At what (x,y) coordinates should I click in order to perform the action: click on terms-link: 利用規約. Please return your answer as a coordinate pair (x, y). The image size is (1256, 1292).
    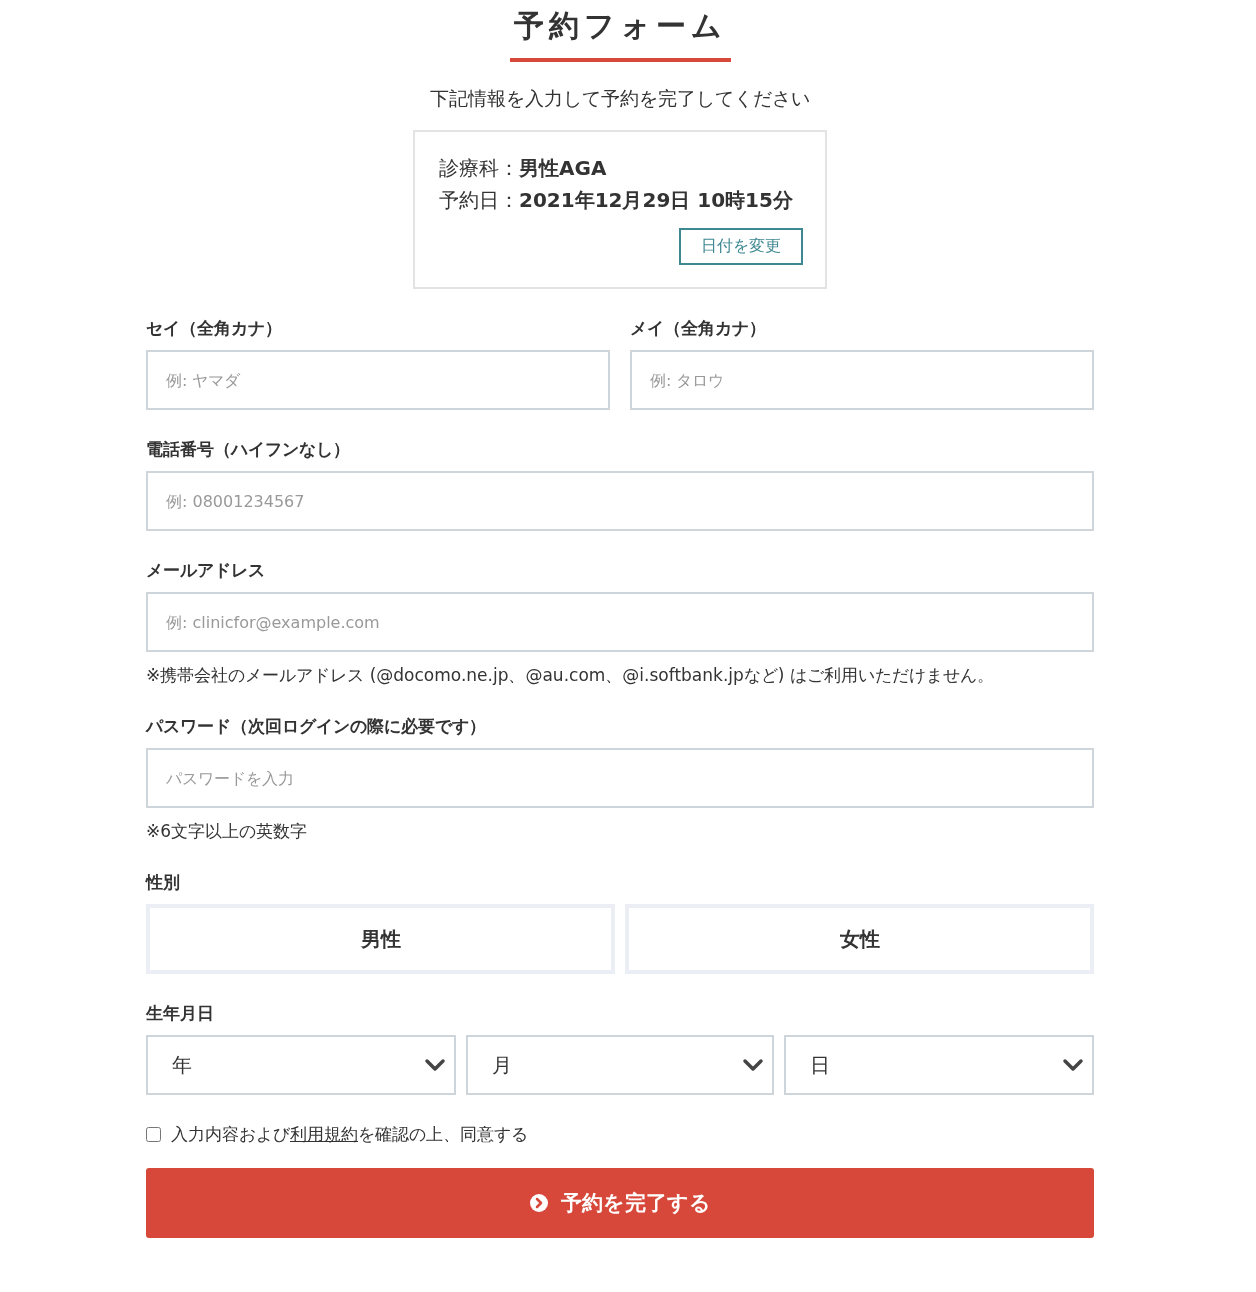
    Looking at the image, I should click on (324, 1134).